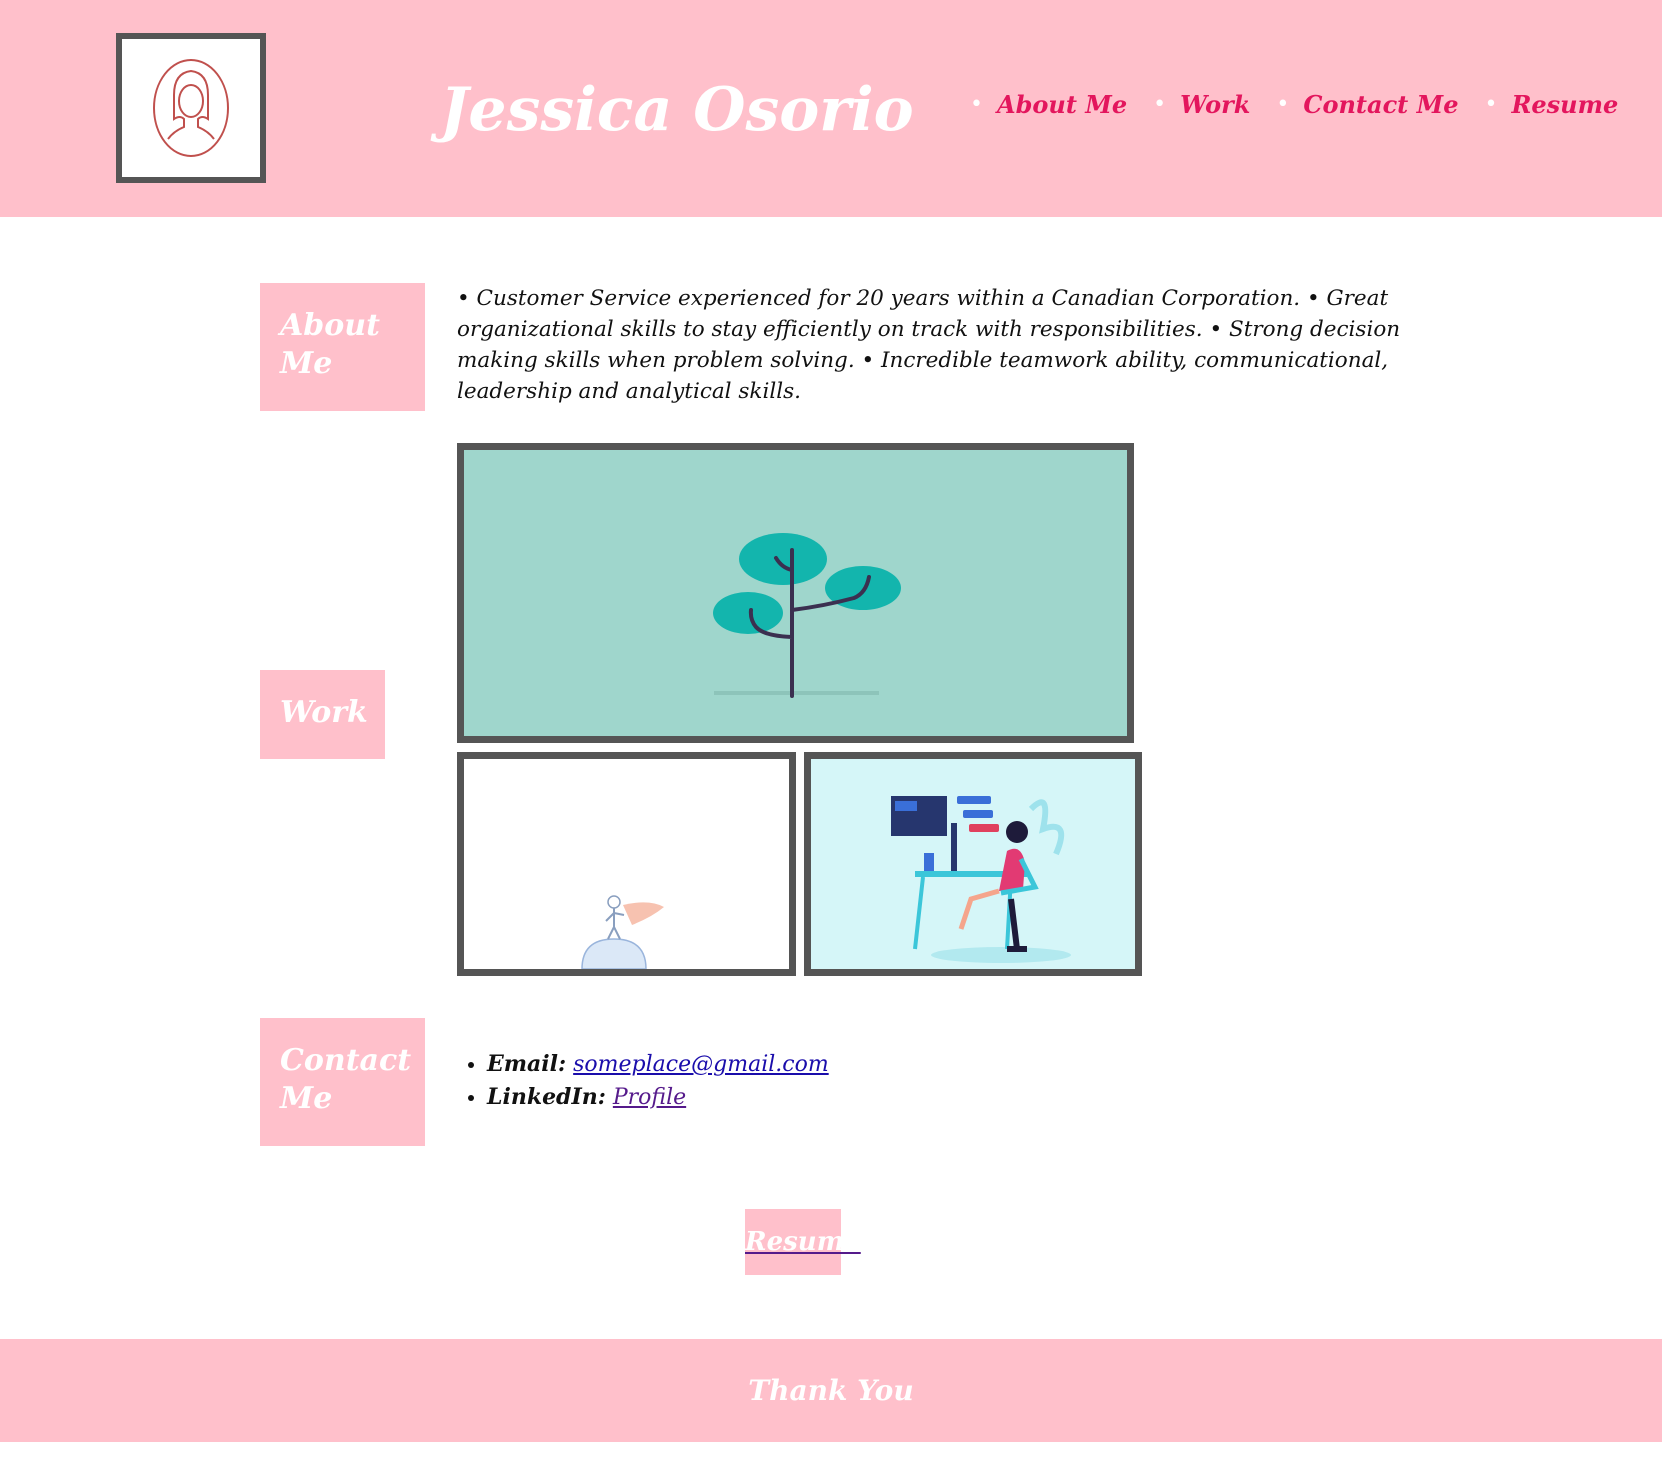 This screenshot has height=1460, width=1662. I want to click on contact-linkedin-item: LinkedIn: Profile, so click(658, 1097).